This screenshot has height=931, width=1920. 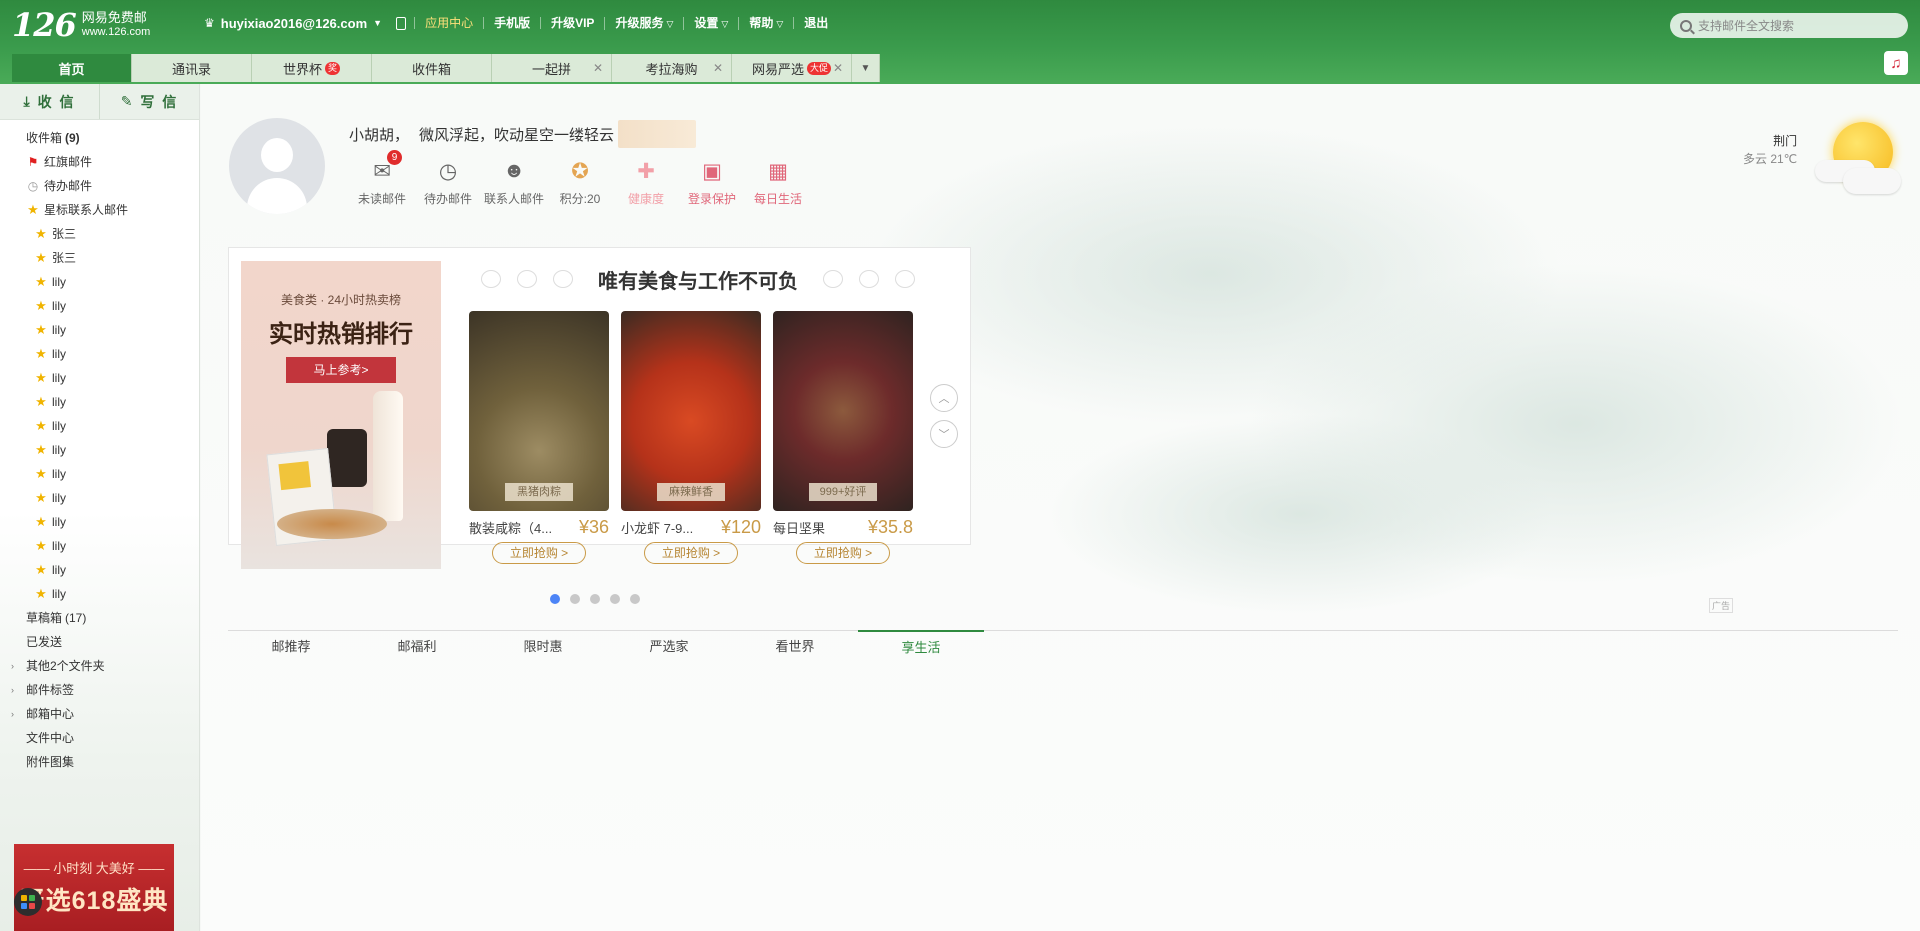 What do you see at coordinates (843, 437) in the screenshot?
I see `product-item: 999+好评 每日坚果 ¥35.8 立即抢购 >` at bounding box center [843, 437].